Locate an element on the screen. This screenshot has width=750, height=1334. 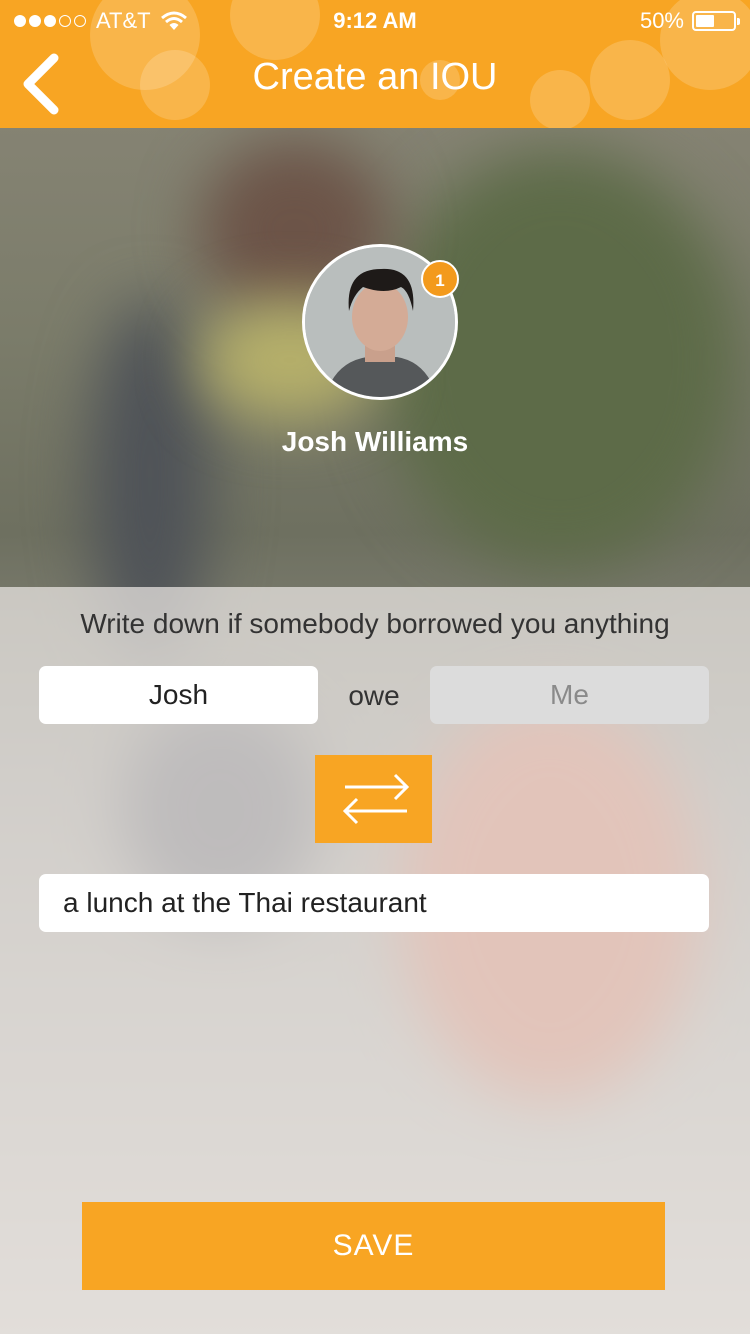
battery-icon is located at coordinates (716, 21).